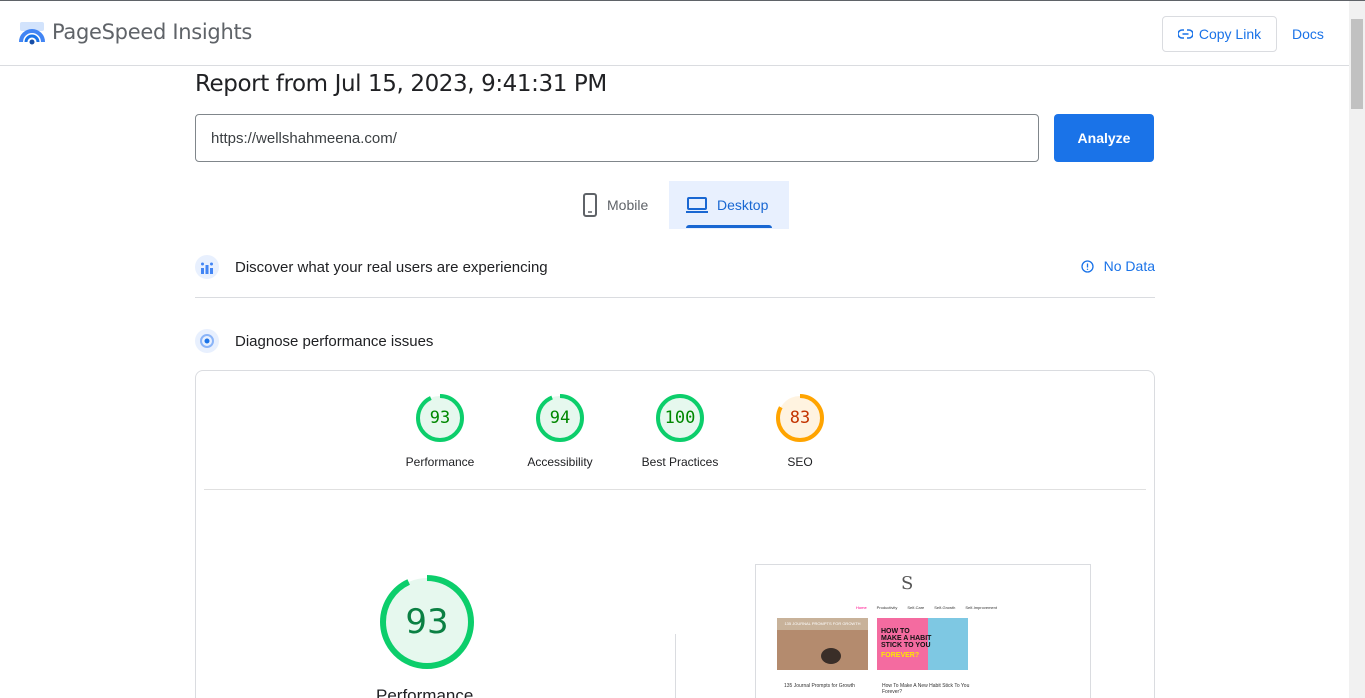 This screenshot has height=698, width=1365. I want to click on tab-mobile-label: Mobile, so click(628, 205).